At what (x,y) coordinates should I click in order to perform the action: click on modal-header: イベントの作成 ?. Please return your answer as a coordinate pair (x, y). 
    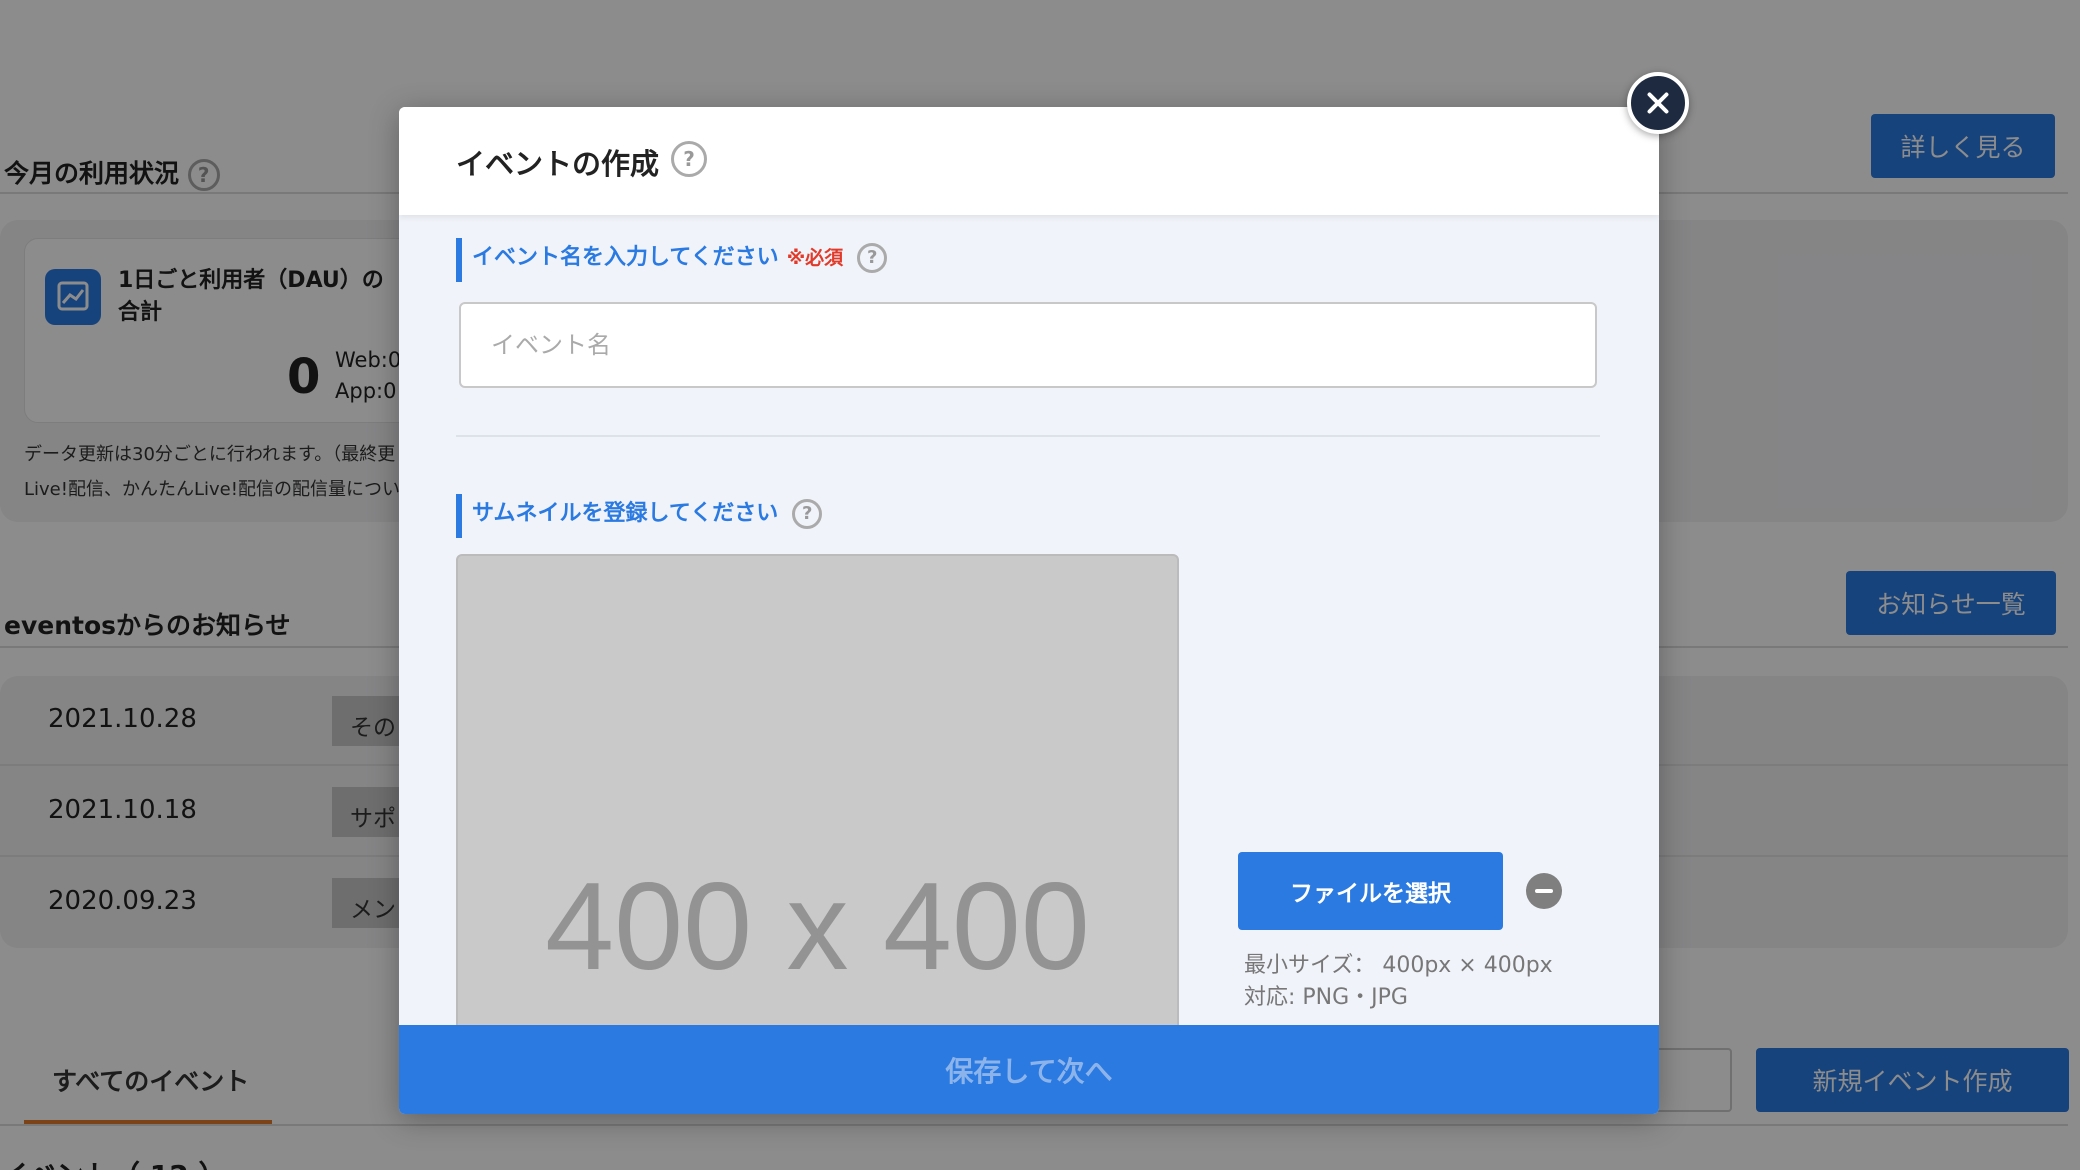
    Looking at the image, I should click on (1029, 161).